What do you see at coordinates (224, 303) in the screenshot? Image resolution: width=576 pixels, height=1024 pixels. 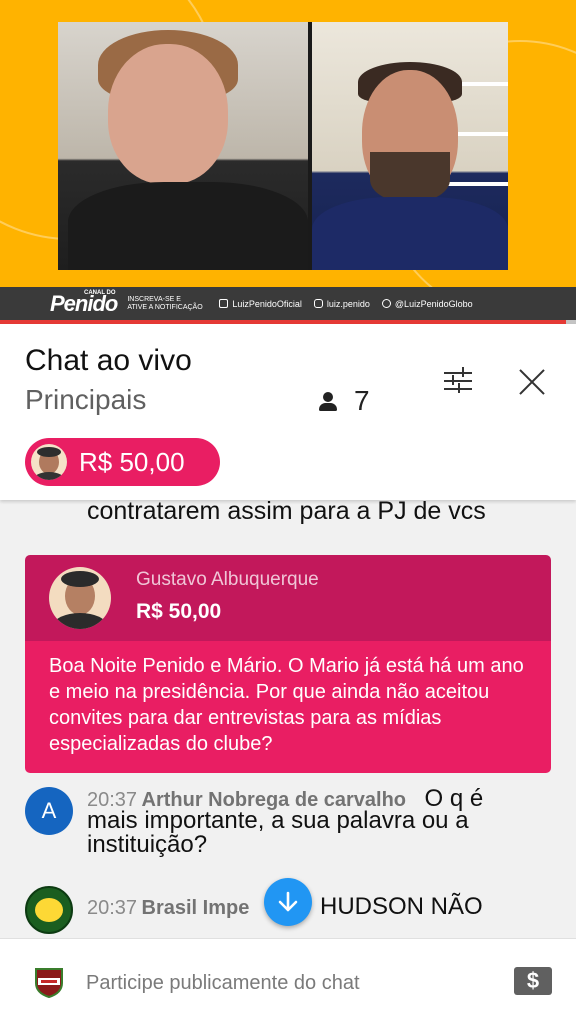 I see `facebook-icon` at bounding box center [224, 303].